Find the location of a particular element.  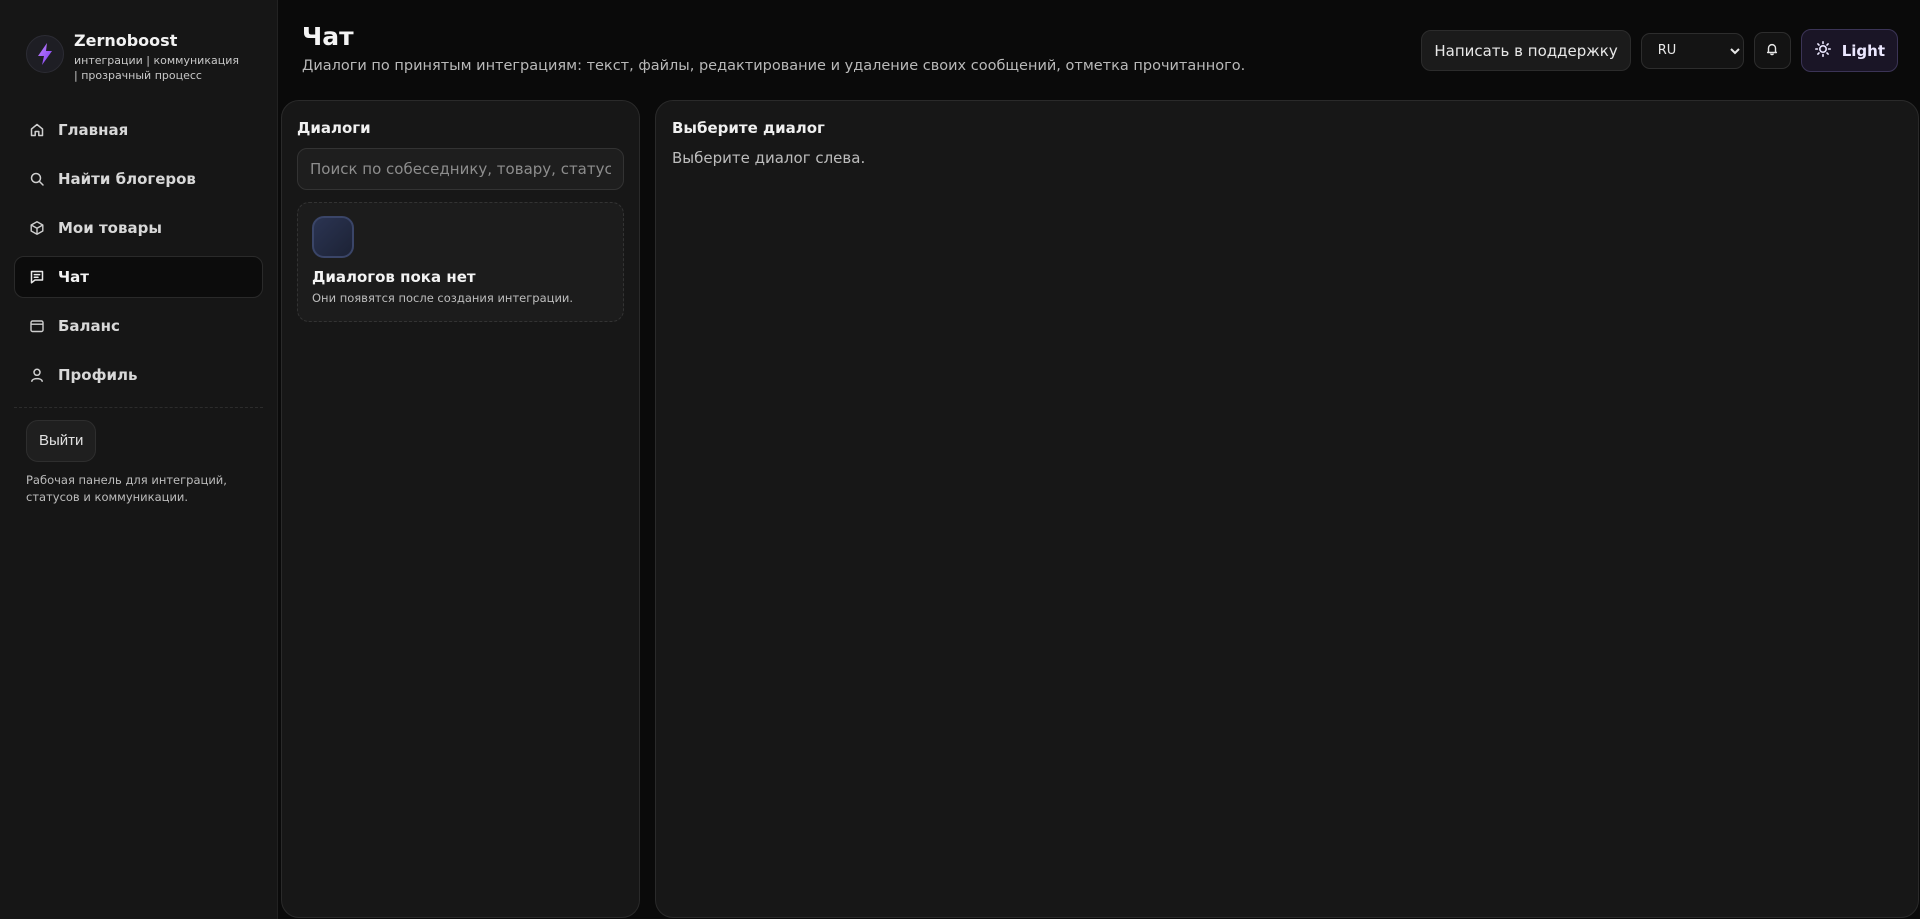

theme-toggle-button: Light is located at coordinates (1849, 50).